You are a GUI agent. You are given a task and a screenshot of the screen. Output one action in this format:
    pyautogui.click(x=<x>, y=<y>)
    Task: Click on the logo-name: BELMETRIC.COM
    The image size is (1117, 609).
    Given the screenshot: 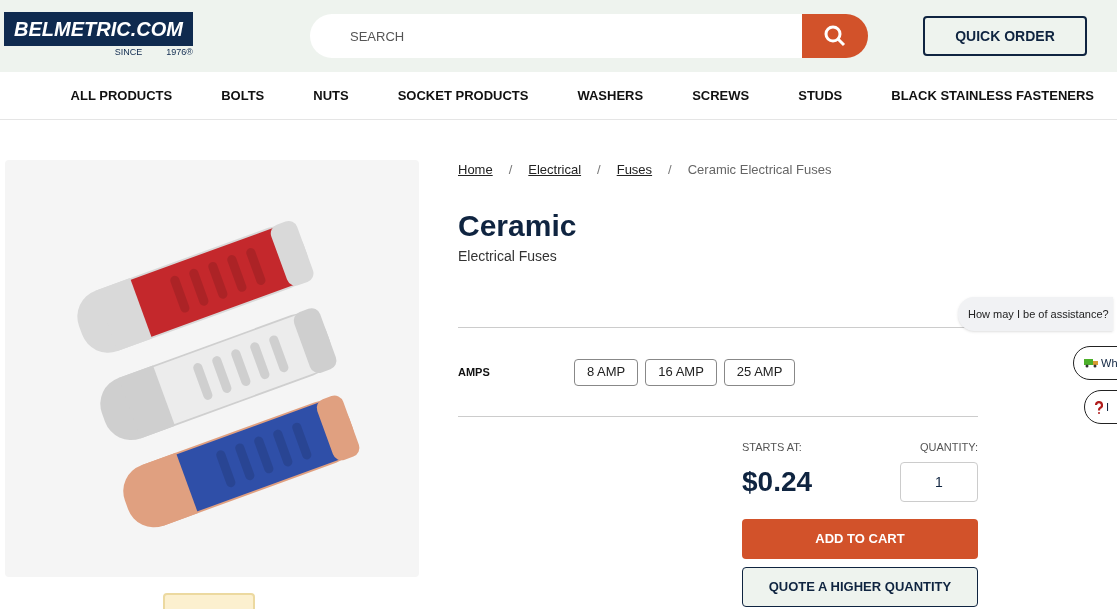 What is the action you would take?
    pyautogui.click(x=98, y=29)
    